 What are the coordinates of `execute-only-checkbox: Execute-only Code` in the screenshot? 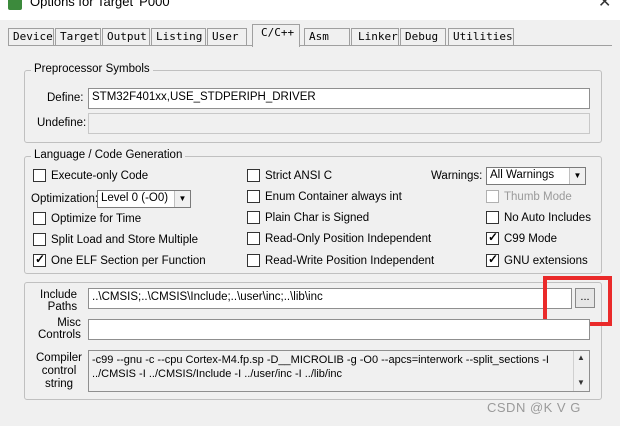 It's located at (90, 175).